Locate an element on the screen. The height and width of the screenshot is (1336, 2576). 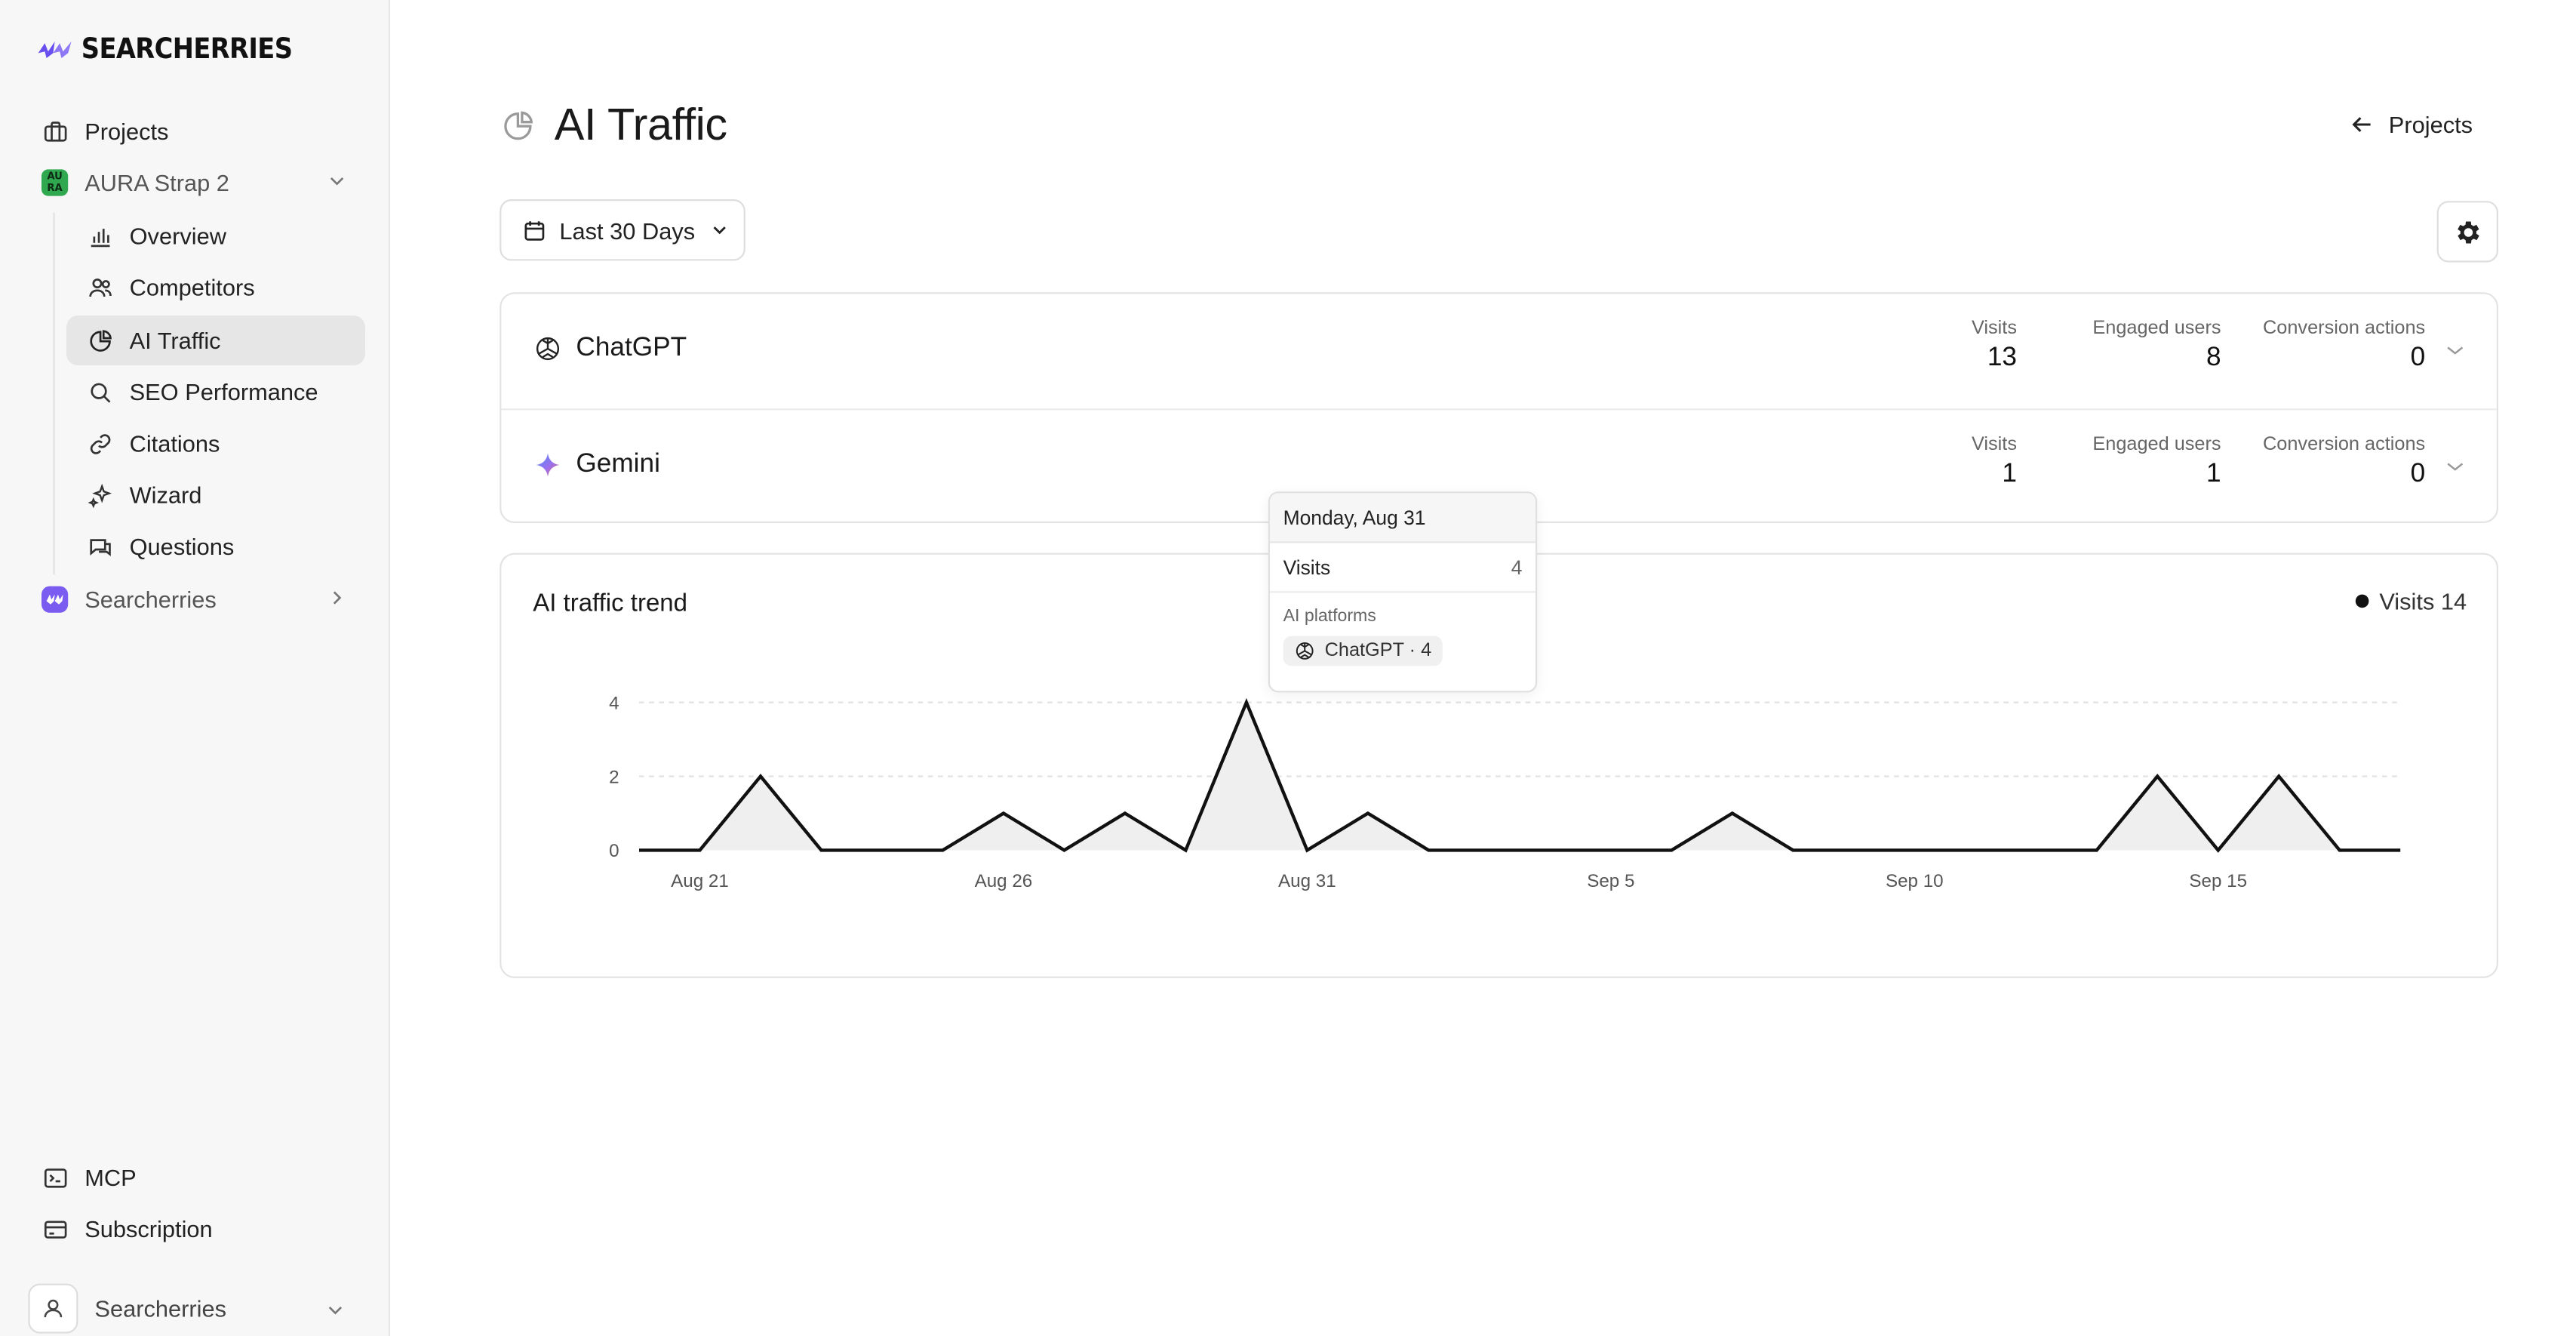
project-name: AURA Strap 2 is located at coordinates (157, 183).